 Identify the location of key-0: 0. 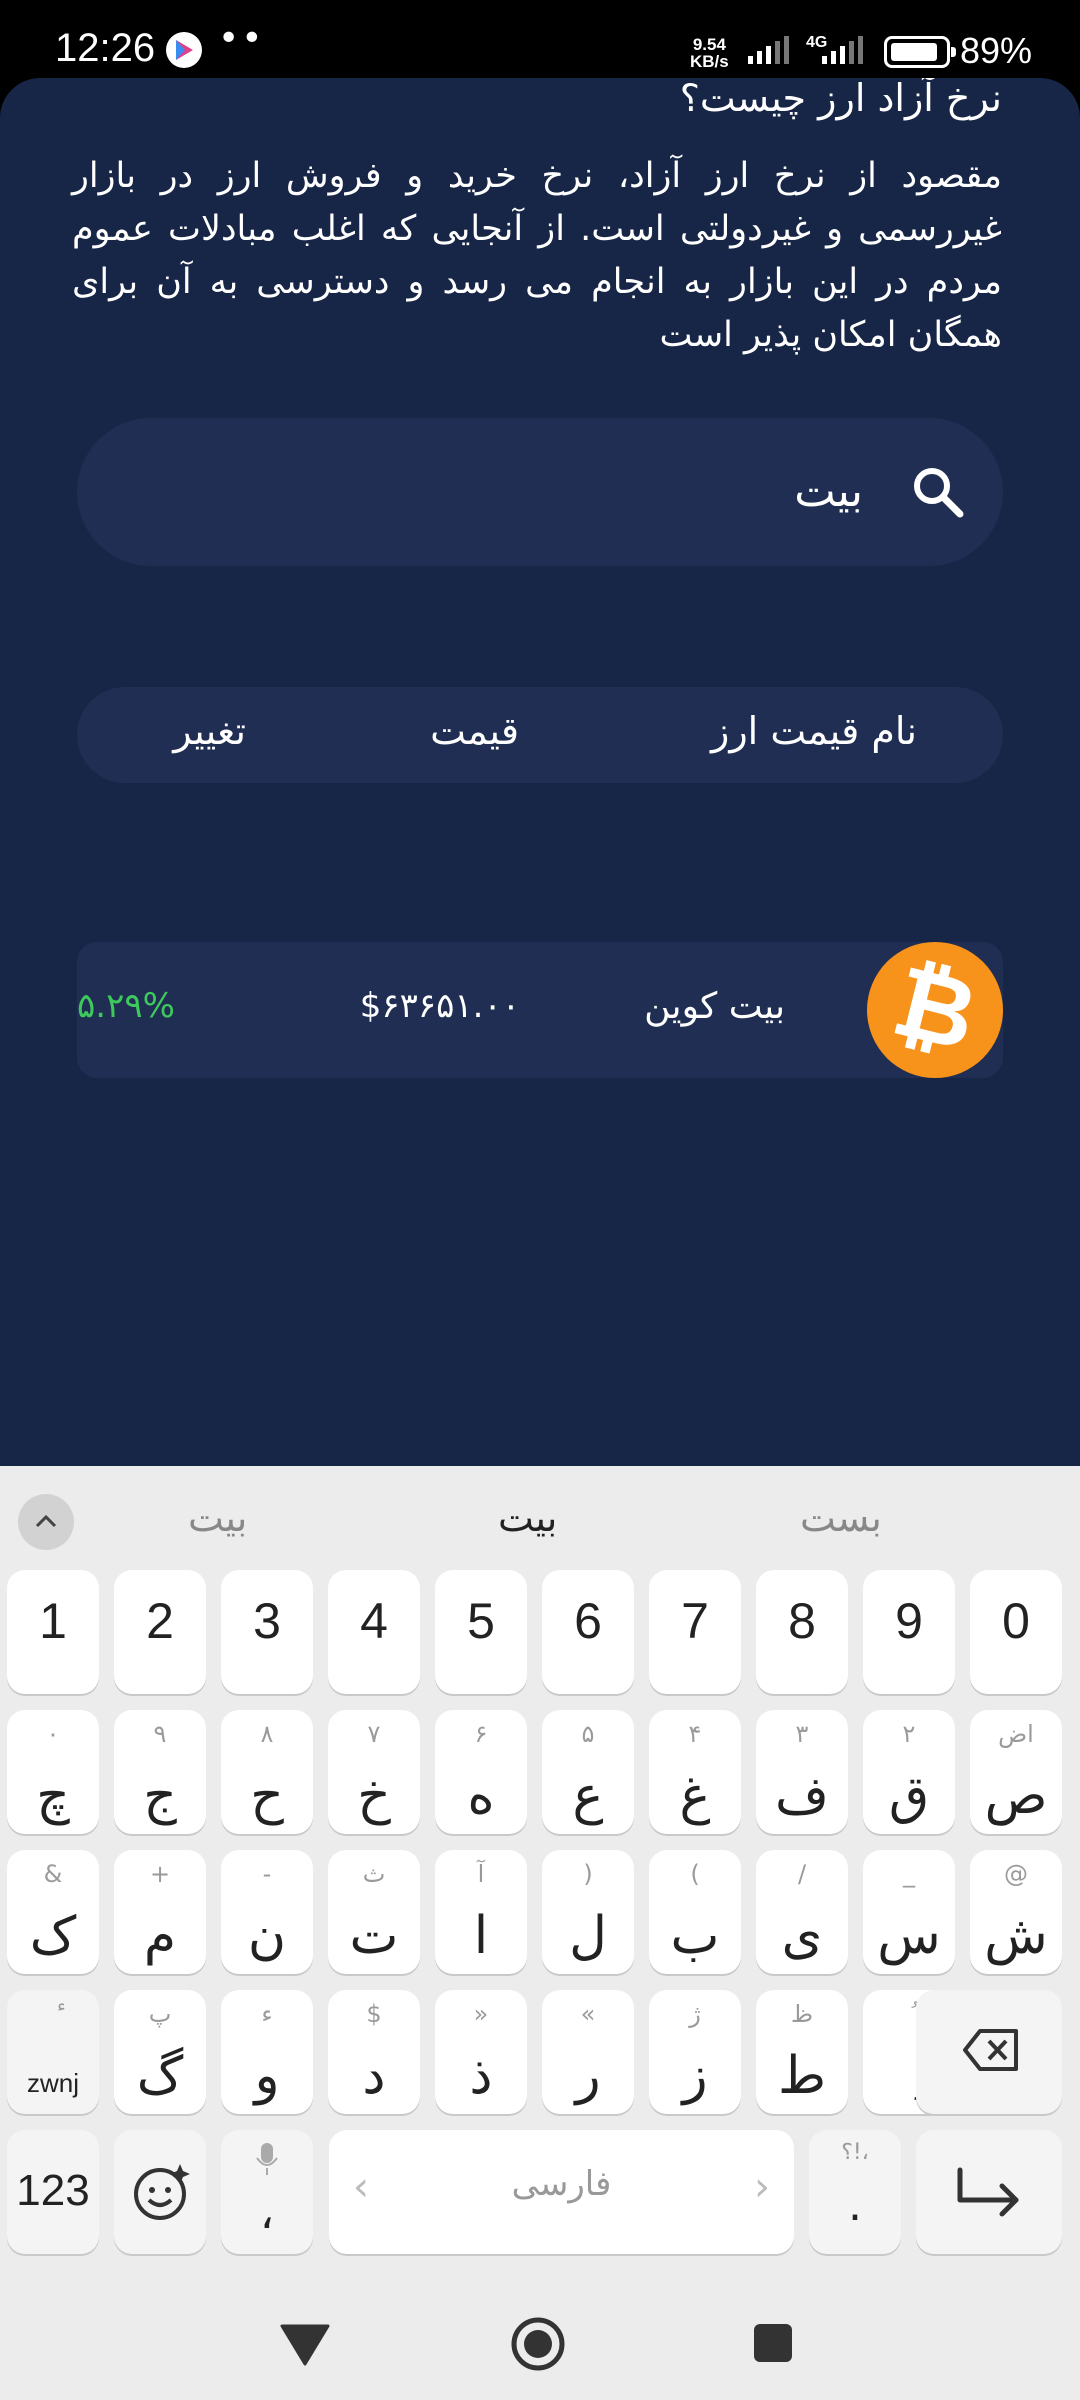
(1016, 1632).